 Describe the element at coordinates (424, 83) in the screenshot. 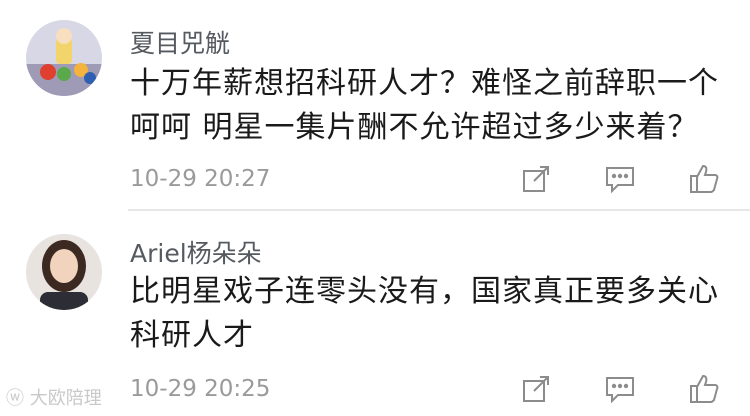

I see `comment-text-line: 十万年薪想招科研人才？难怪之前辞职一个` at that location.